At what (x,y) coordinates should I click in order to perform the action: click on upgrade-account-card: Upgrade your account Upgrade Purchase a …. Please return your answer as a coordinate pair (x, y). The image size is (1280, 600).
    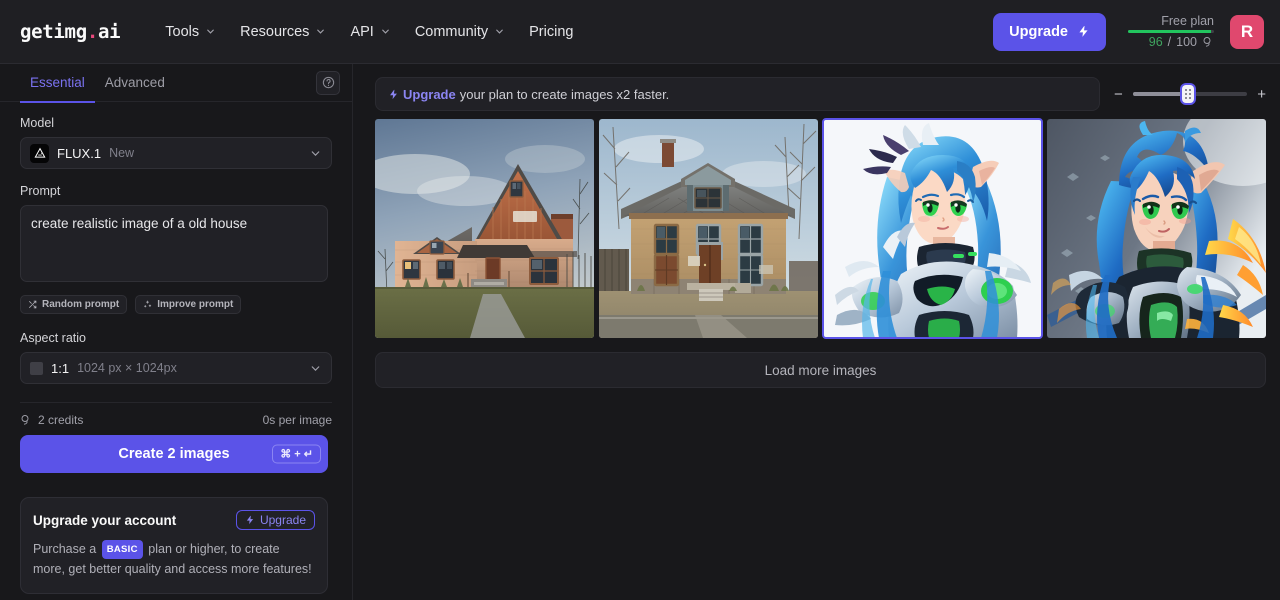
    Looking at the image, I should click on (174, 546).